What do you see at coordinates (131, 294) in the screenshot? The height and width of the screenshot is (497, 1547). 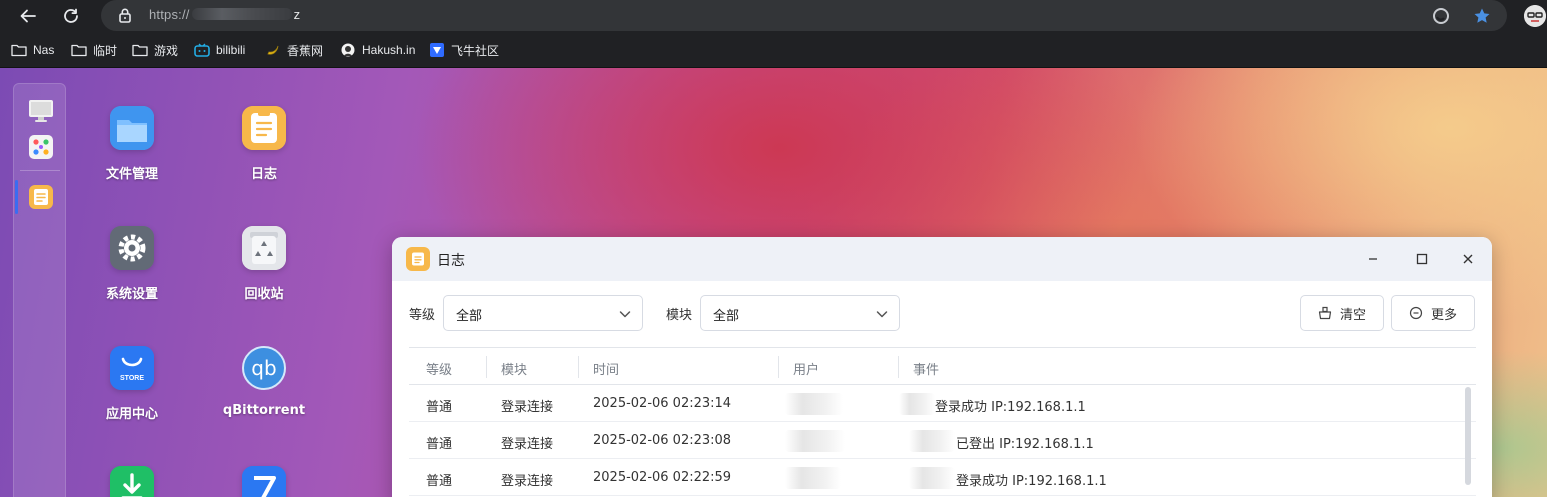 I see `app-label: 系统设置` at bounding box center [131, 294].